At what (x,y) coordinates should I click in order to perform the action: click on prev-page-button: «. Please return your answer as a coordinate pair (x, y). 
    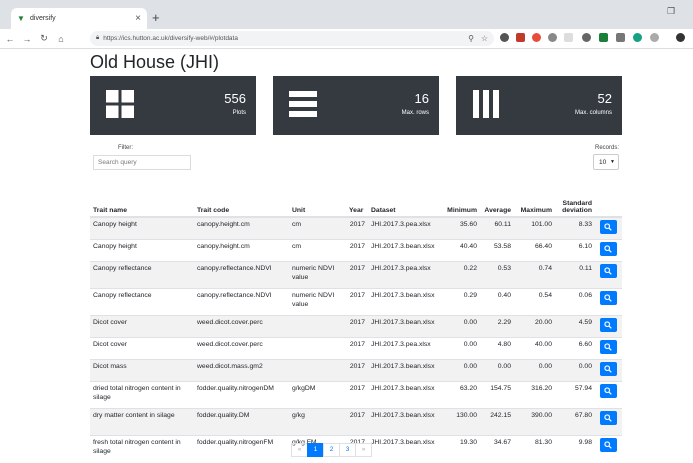
    Looking at the image, I should click on (299, 450).